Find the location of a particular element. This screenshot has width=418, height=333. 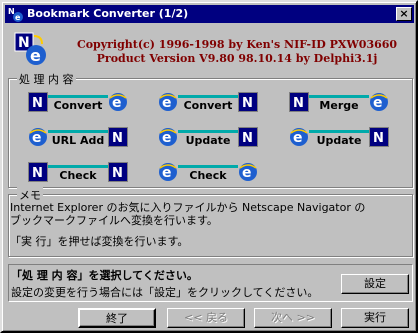

exit-button: 終了 is located at coordinates (117, 318).